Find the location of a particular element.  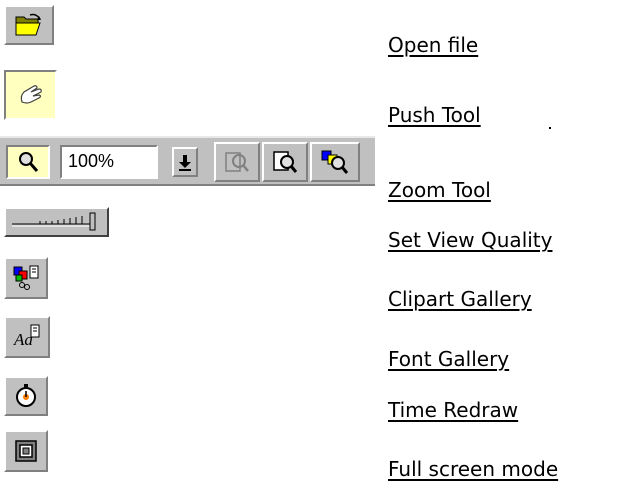

zoom-selection-icon is located at coordinates (335, 162).